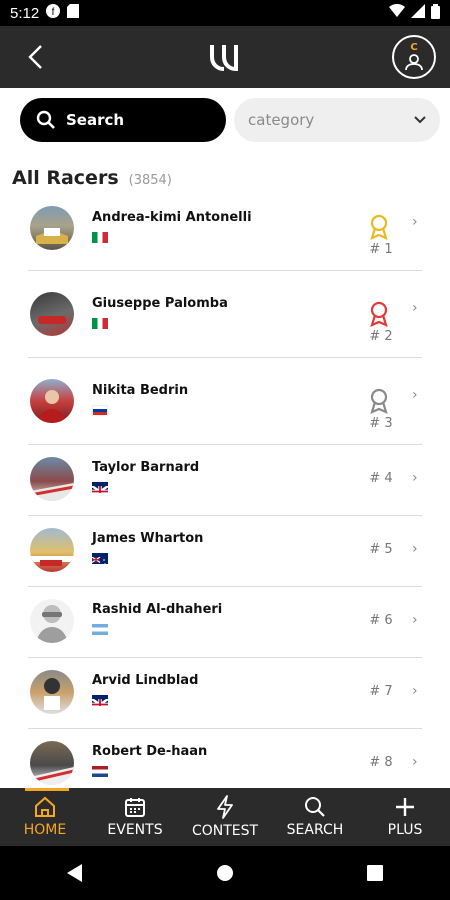  Describe the element at coordinates (225, 314) in the screenshot. I see `racer-row: Giuseppe Palomba # 2 ›` at that location.